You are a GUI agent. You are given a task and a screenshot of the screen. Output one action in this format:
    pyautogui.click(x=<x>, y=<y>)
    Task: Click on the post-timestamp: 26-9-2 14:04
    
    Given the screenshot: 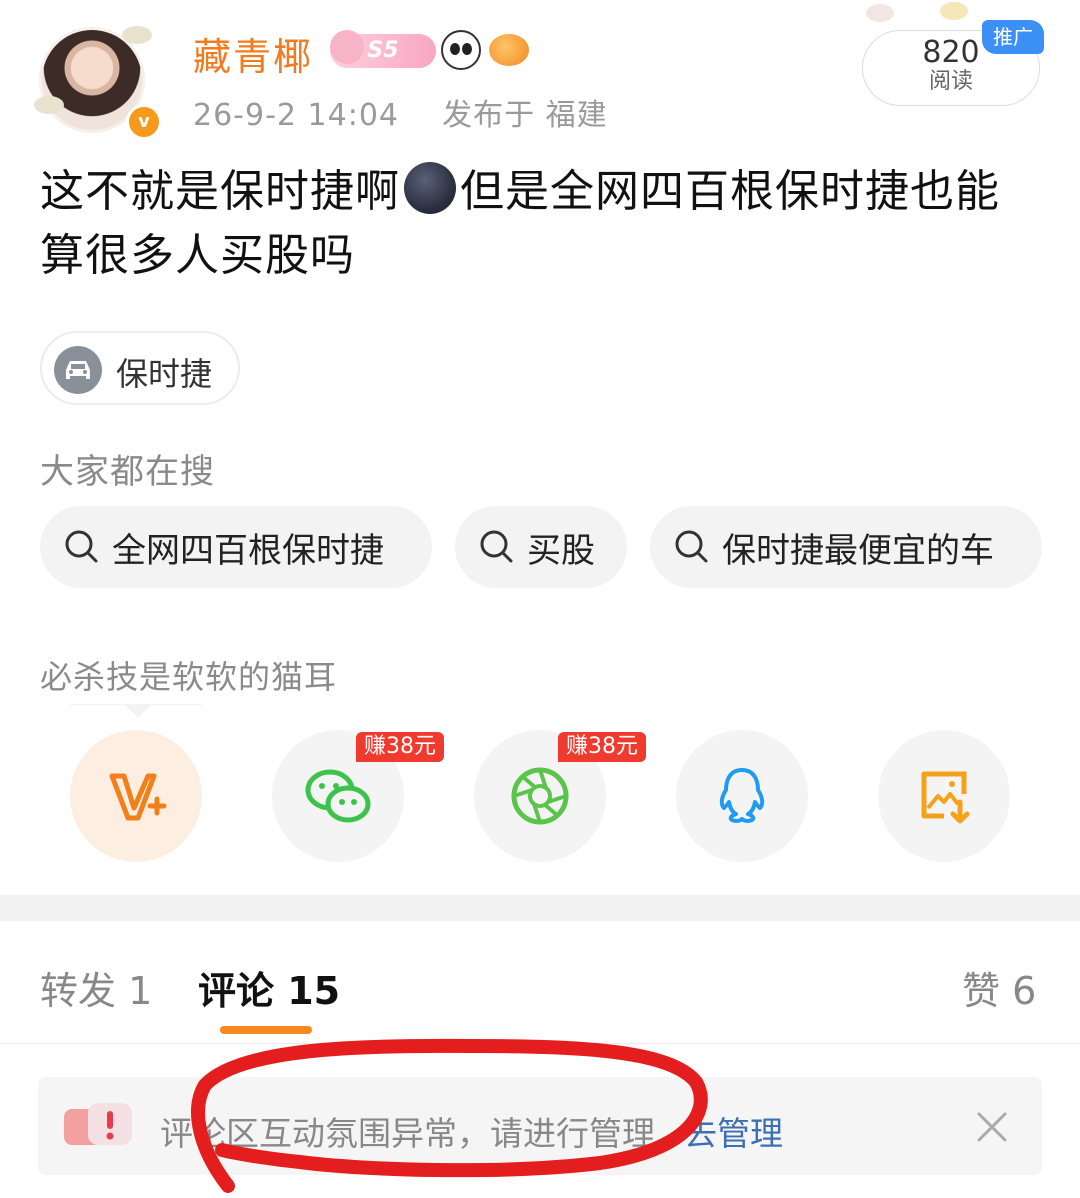 What is the action you would take?
    pyautogui.click(x=296, y=115)
    